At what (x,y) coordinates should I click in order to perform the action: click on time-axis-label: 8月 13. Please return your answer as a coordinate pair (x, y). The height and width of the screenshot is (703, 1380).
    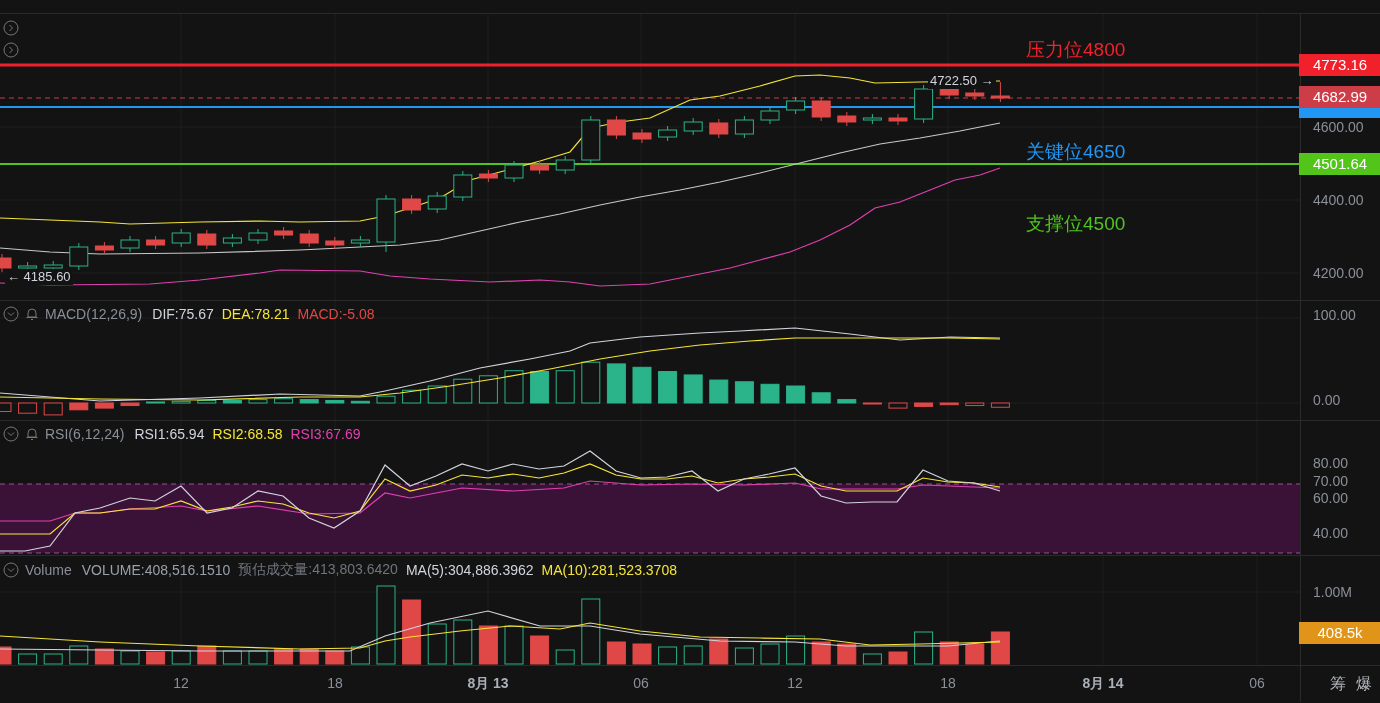
    Looking at the image, I should click on (488, 684).